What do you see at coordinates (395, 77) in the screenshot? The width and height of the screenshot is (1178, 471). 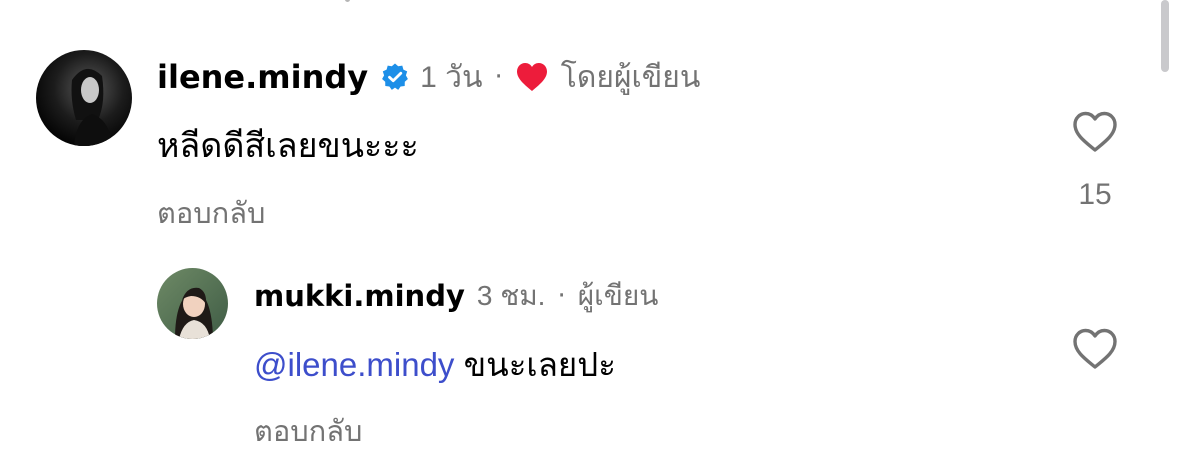 I see `verified-badge-icon` at bounding box center [395, 77].